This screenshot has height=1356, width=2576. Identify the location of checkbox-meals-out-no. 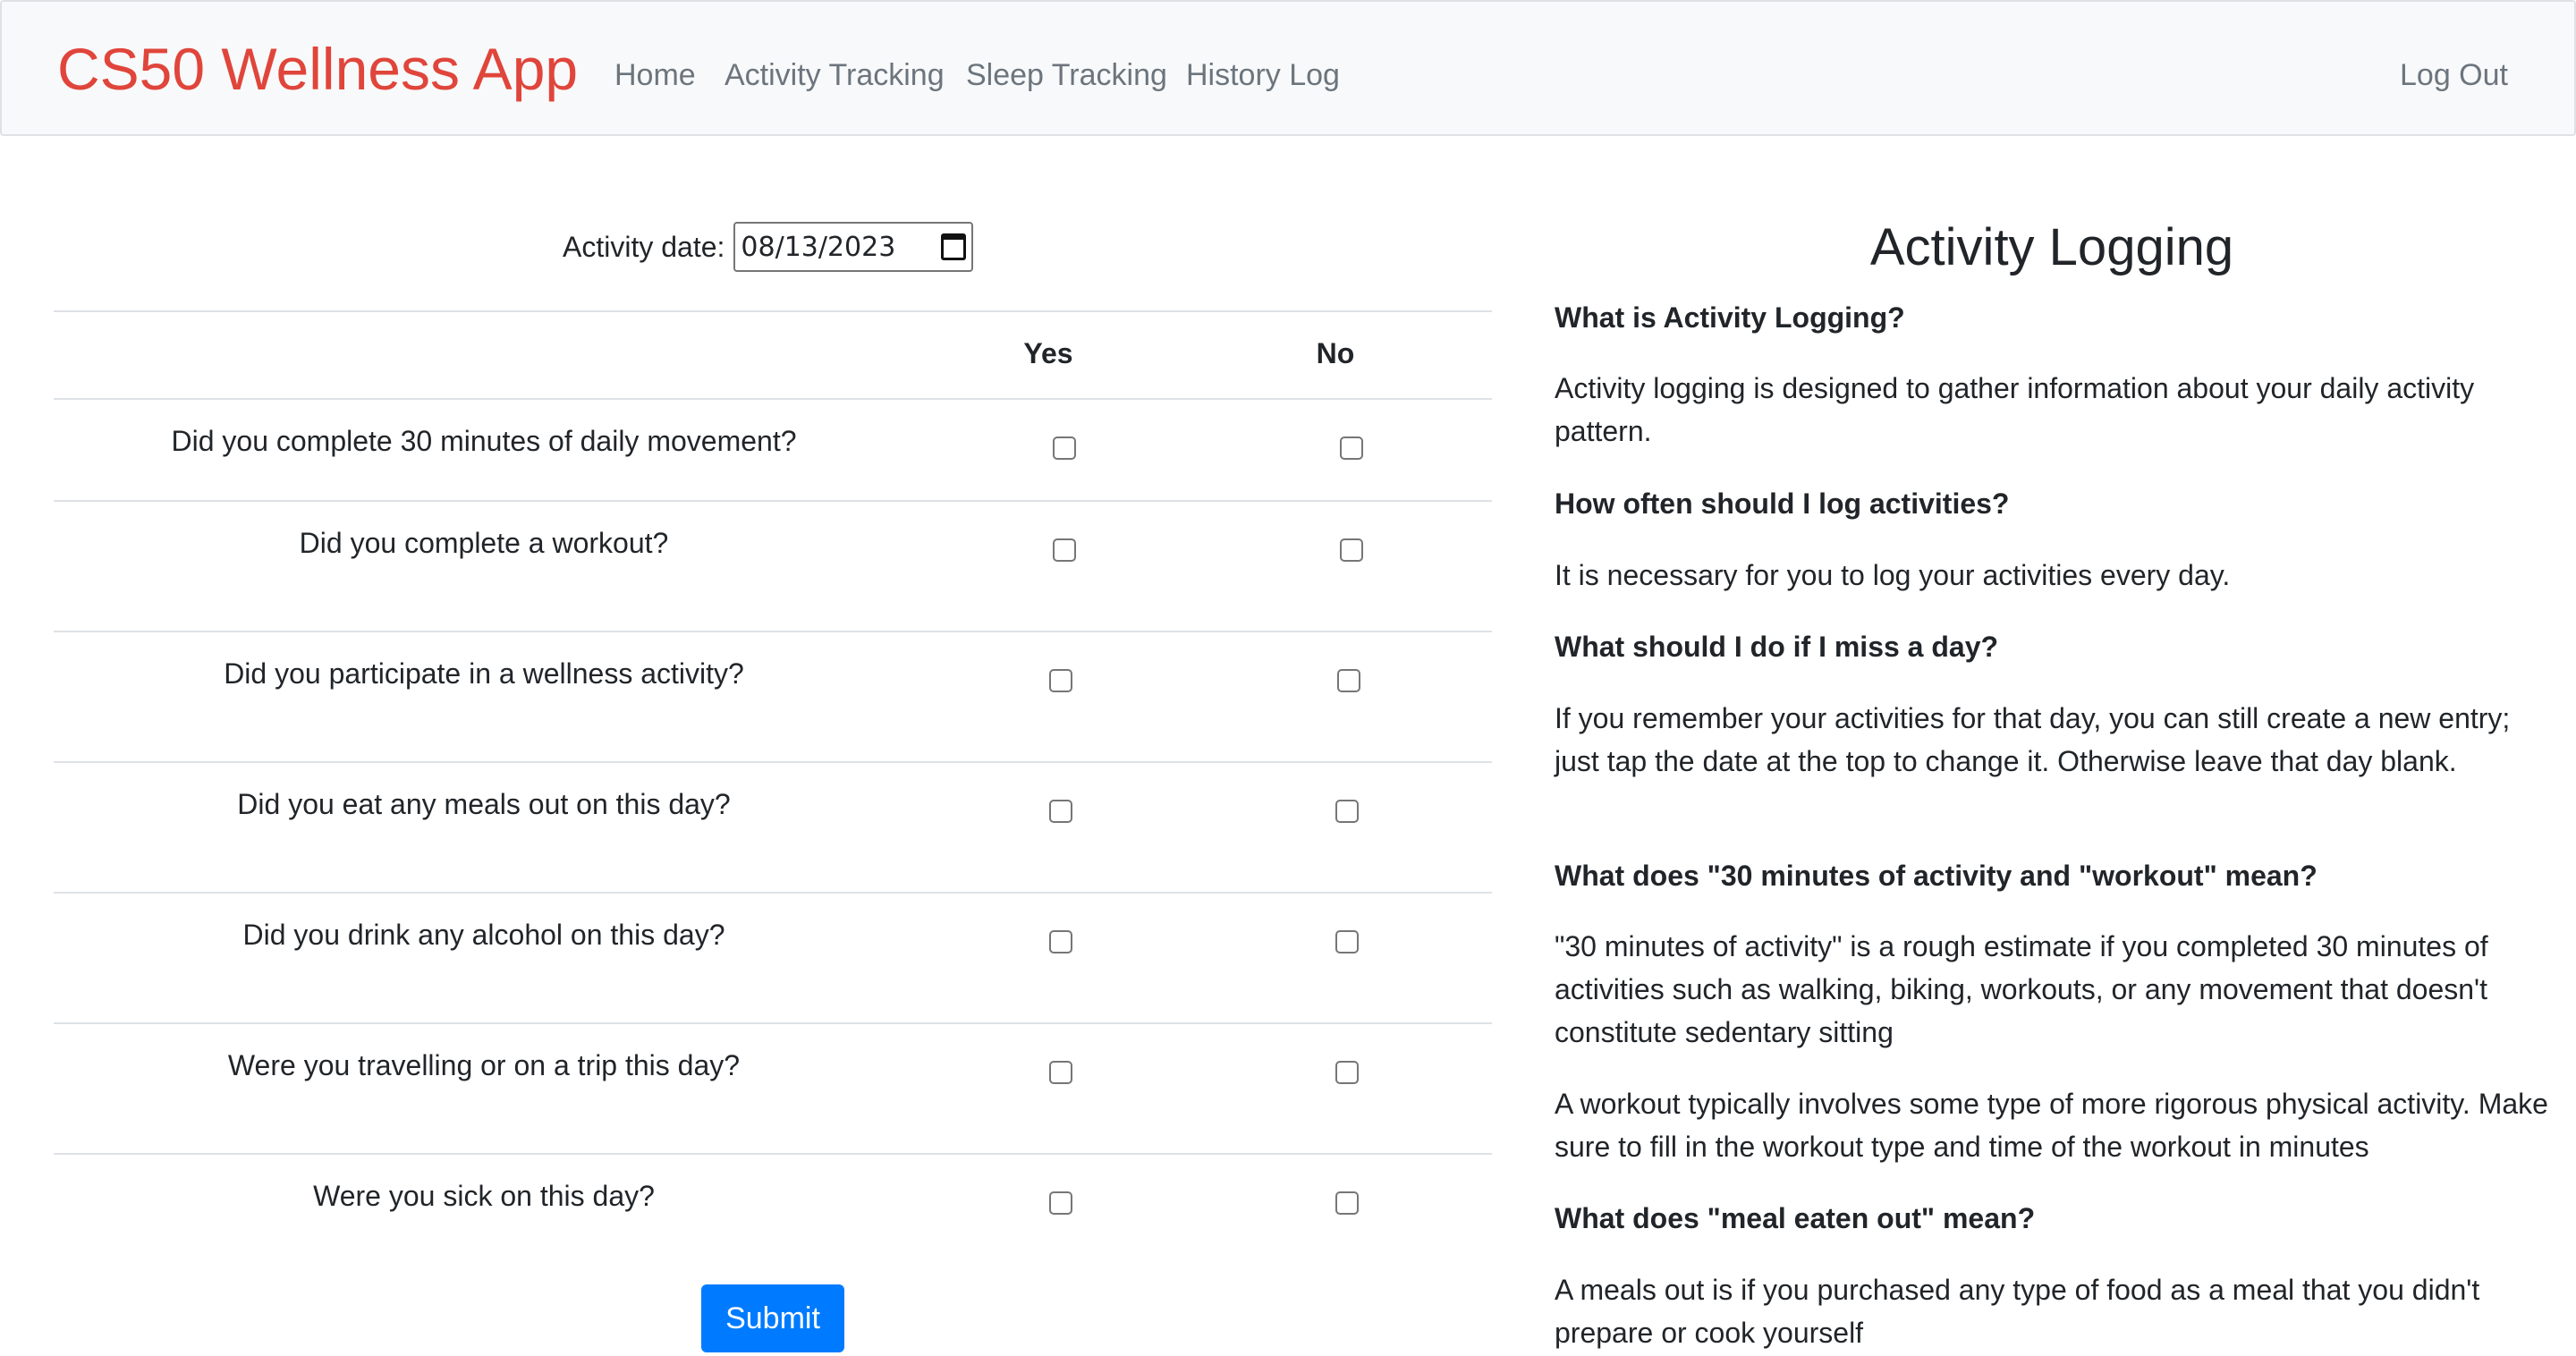
(1347, 811).